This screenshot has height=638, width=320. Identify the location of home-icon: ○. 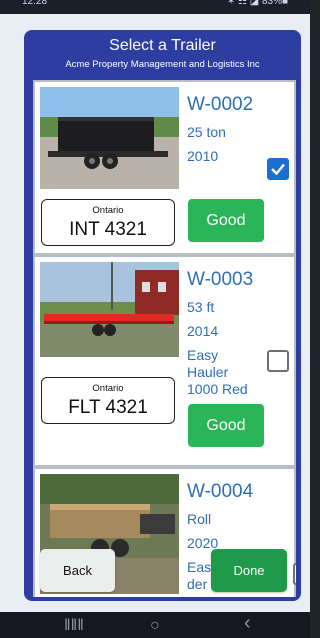
(155, 626).